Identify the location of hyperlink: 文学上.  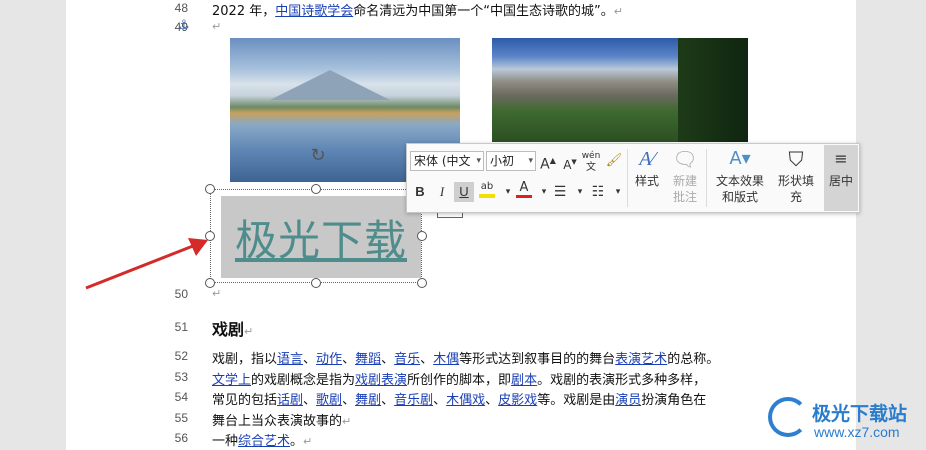
(231, 380).